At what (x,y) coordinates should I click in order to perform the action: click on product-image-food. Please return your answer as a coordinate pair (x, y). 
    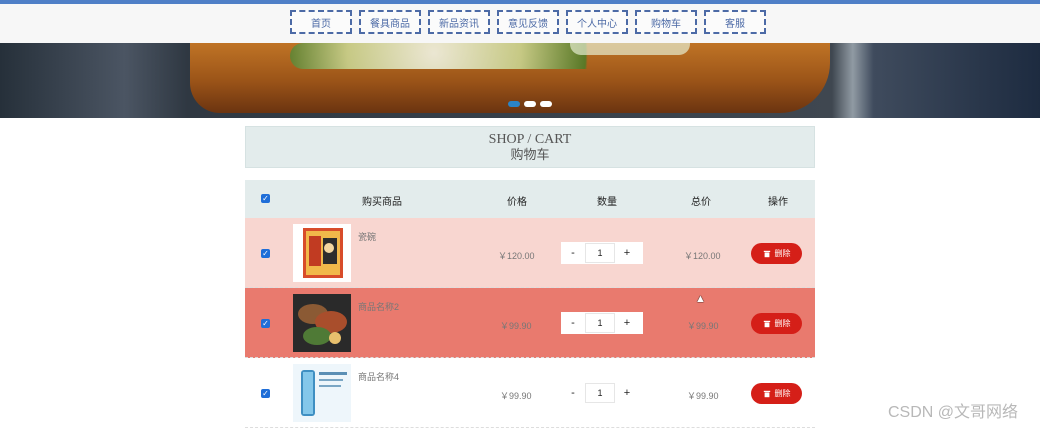
    Looking at the image, I should click on (322, 323).